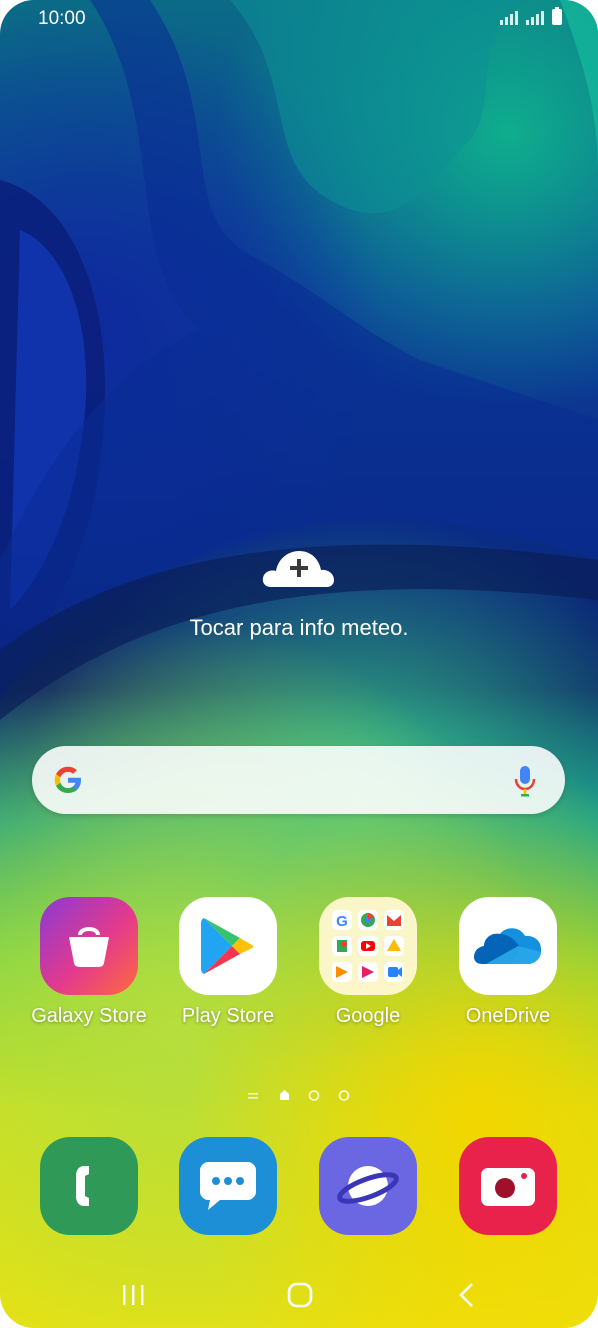  I want to click on battery-icon, so click(557, 16).